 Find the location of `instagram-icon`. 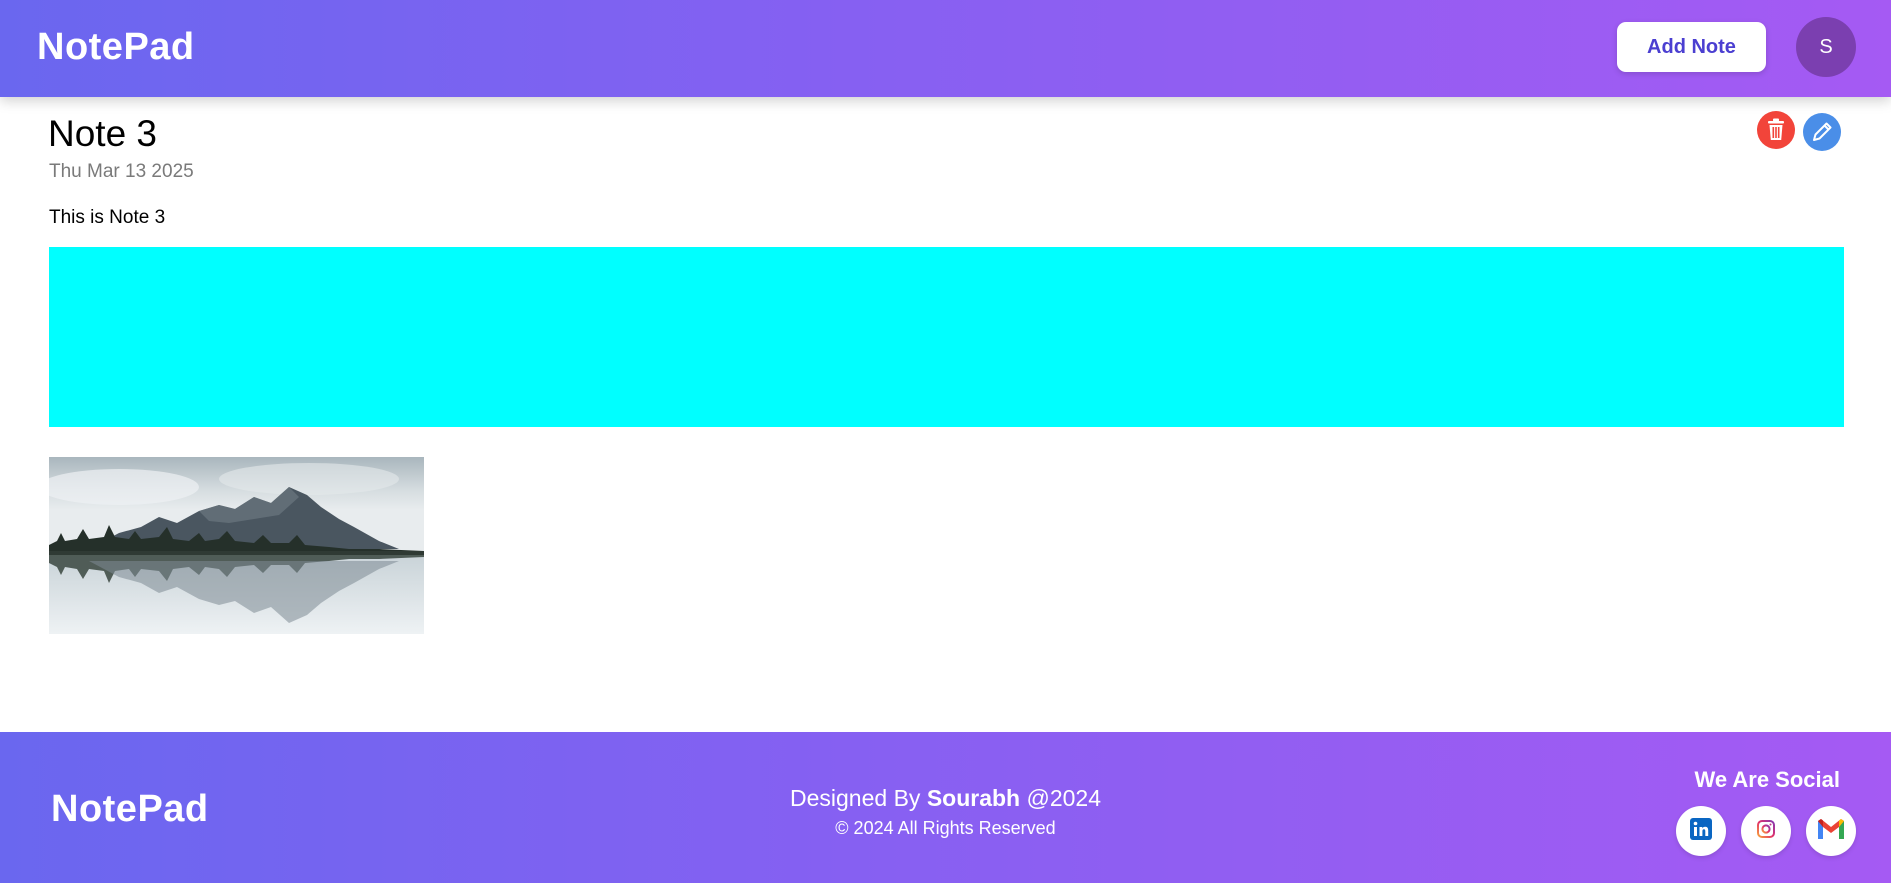

instagram-icon is located at coordinates (1766, 831).